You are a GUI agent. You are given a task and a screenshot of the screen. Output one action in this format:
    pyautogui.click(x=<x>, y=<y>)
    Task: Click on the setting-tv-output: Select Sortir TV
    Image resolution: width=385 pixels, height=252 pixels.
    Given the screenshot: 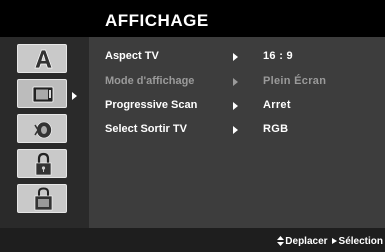 What is the action you would take?
    pyautogui.click(x=146, y=129)
    